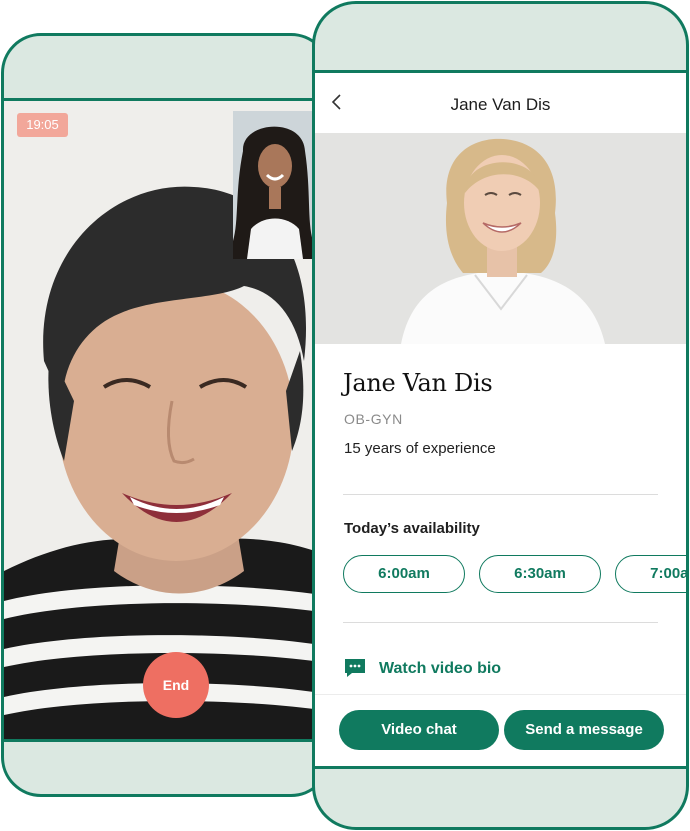  What do you see at coordinates (176, 685) in the screenshot?
I see `end-call-button: End` at bounding box center [176, 685].